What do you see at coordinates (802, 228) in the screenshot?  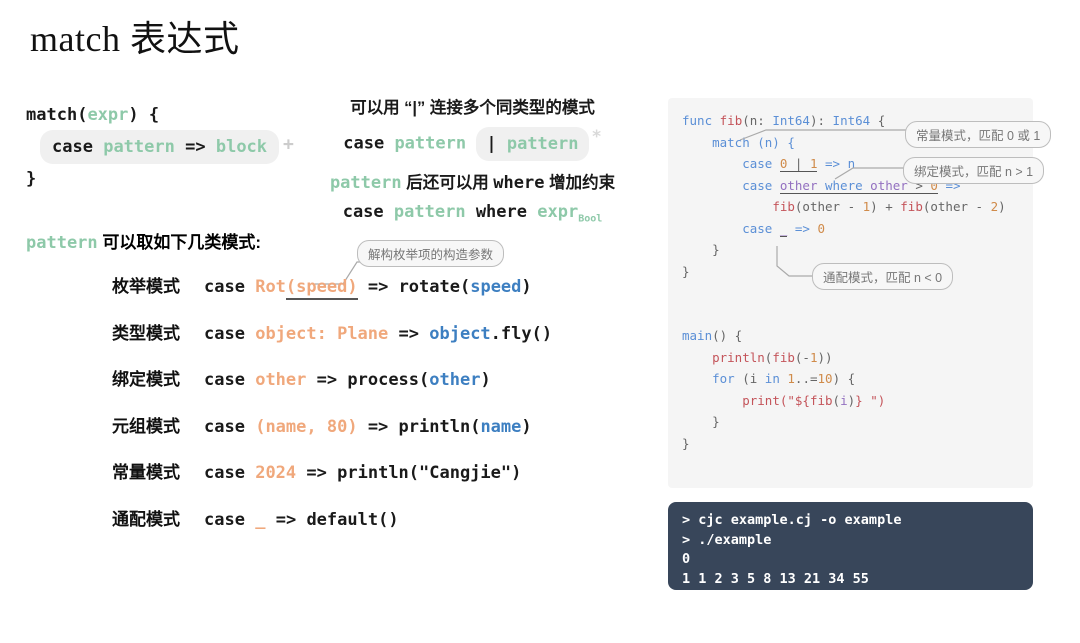 I see `code-l6-arrow: =>` at bounding box center [802, 228].